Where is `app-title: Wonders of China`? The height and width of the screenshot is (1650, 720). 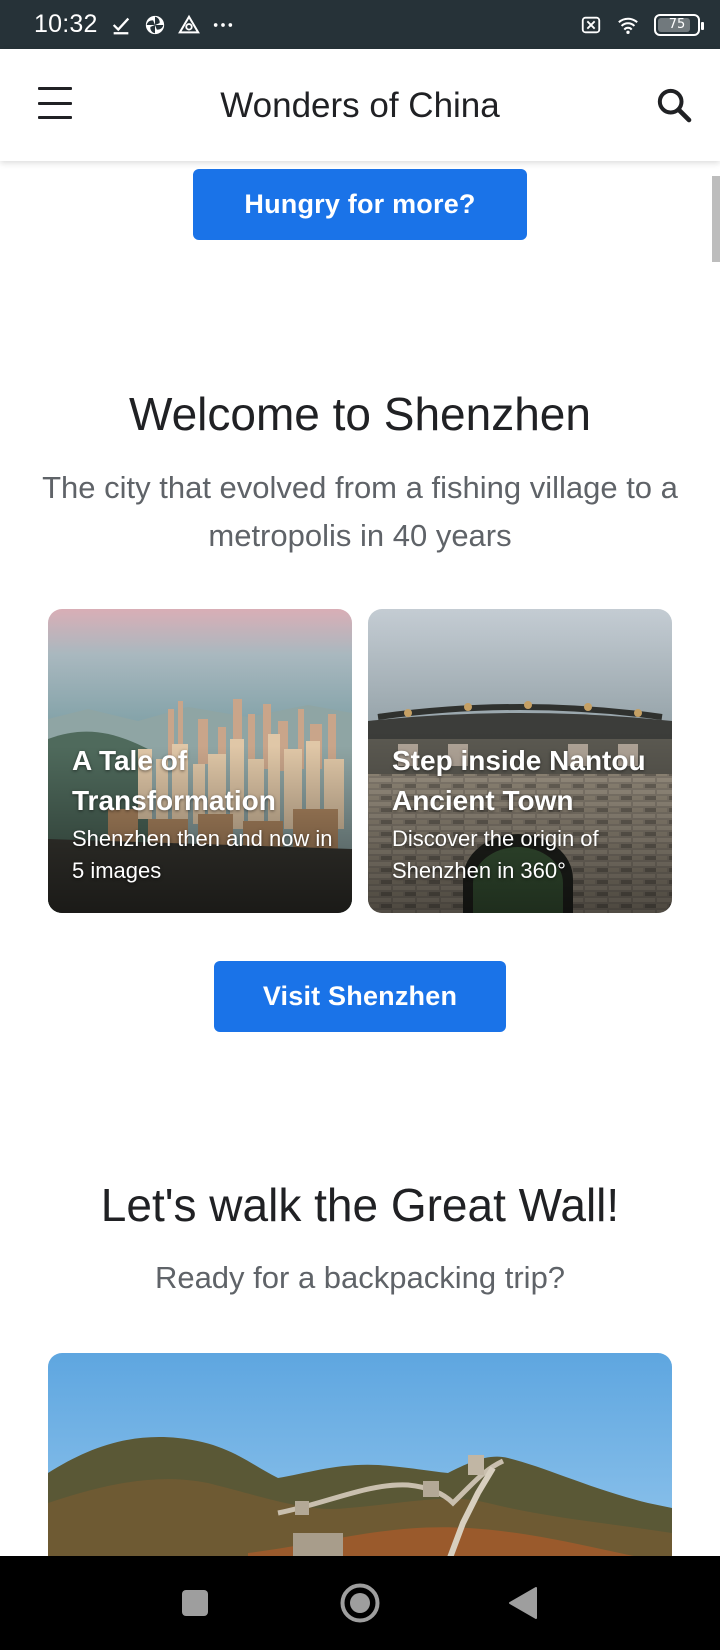
app-title: Wonders of China is located at coordinates (360, 105).